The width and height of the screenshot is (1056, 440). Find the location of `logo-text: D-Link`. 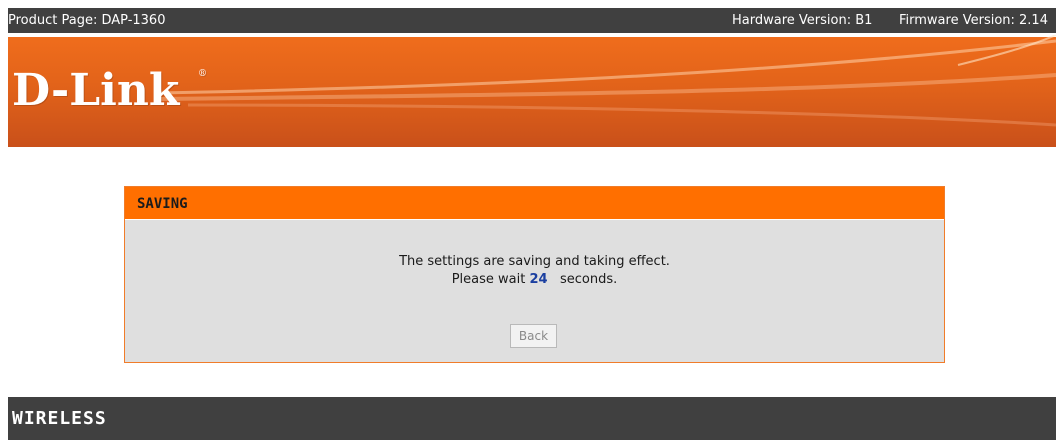

logo-text: D-Link is located at coordinates (96, 90).